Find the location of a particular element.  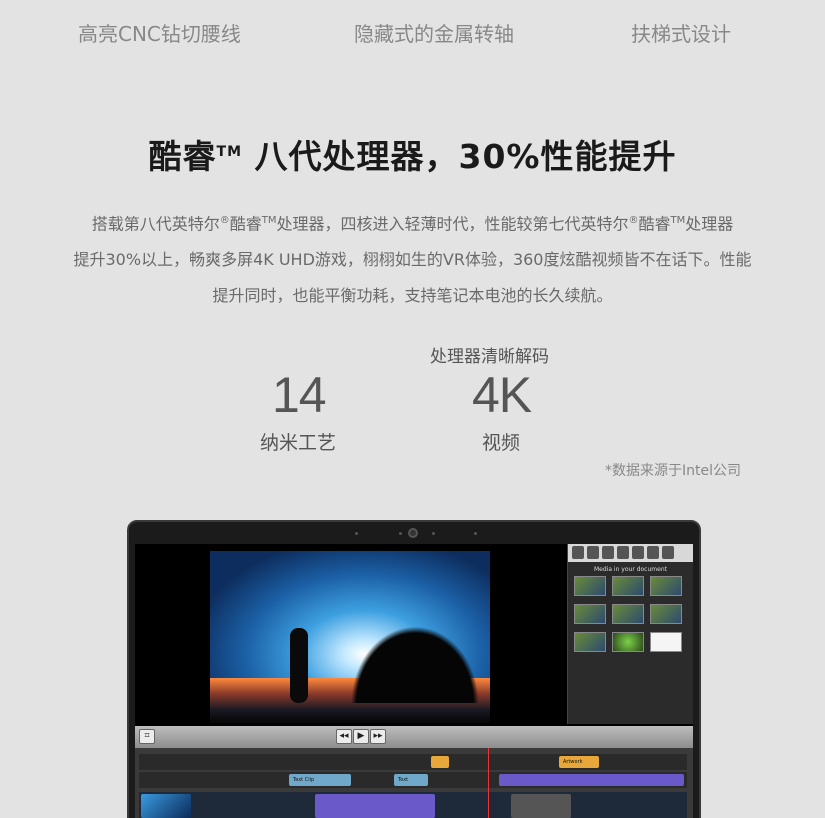

feature-bar: 高亮CNC钻切腰线 隐藏式的金属转轴 扶梯式设计 is located at coordinates (412, 33).